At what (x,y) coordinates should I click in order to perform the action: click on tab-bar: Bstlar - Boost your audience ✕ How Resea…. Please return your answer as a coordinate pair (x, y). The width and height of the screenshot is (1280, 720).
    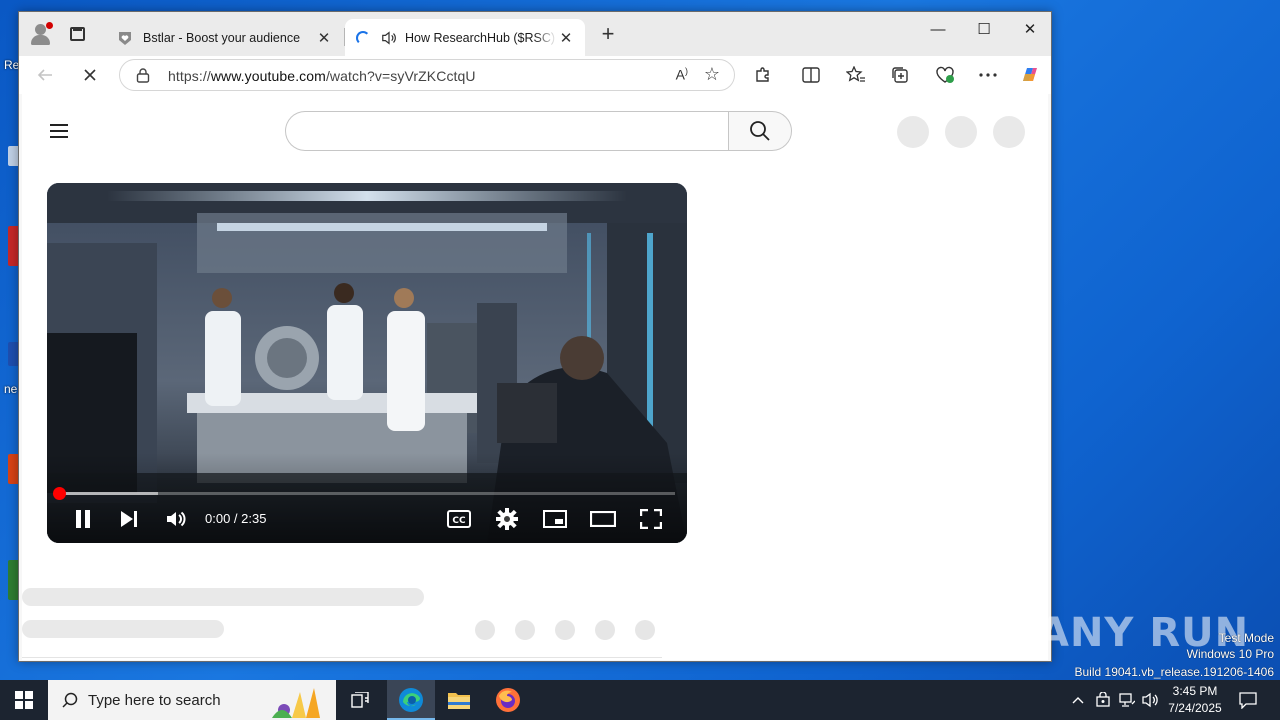
    Looking at the image, I should click on (535, 34).